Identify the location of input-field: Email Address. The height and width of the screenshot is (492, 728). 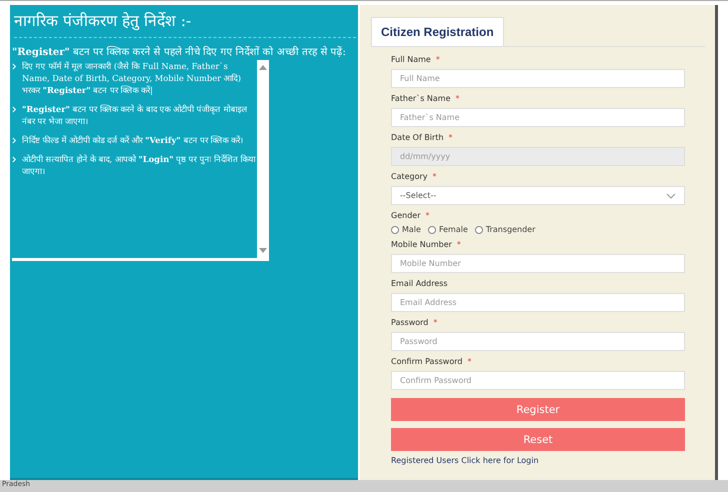
(538, 302).